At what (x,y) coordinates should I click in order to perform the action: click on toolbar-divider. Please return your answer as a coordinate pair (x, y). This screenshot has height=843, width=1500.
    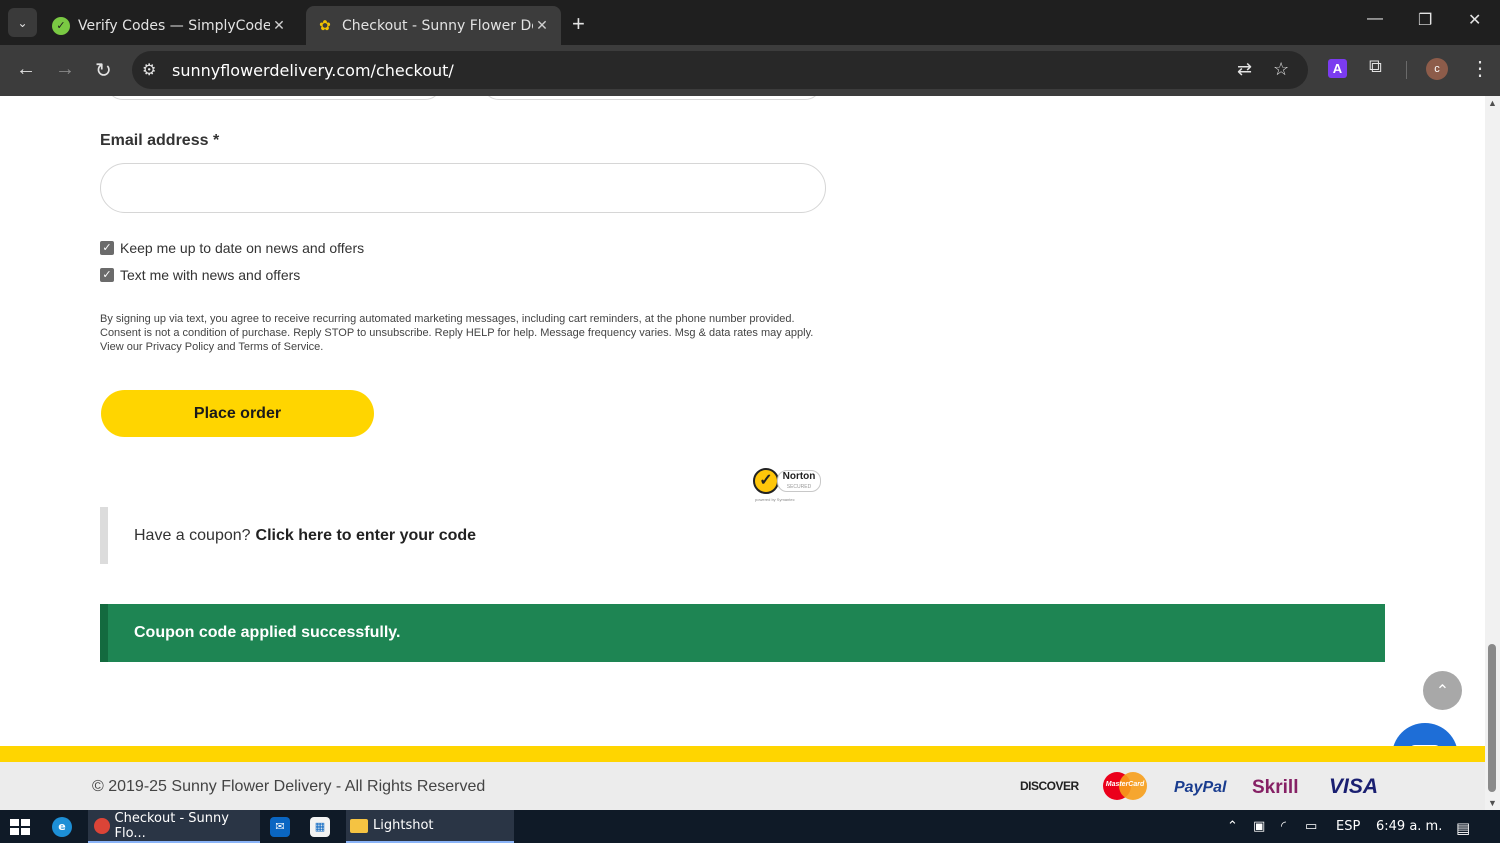
    Looking at the image, I should click on (1406, 70).